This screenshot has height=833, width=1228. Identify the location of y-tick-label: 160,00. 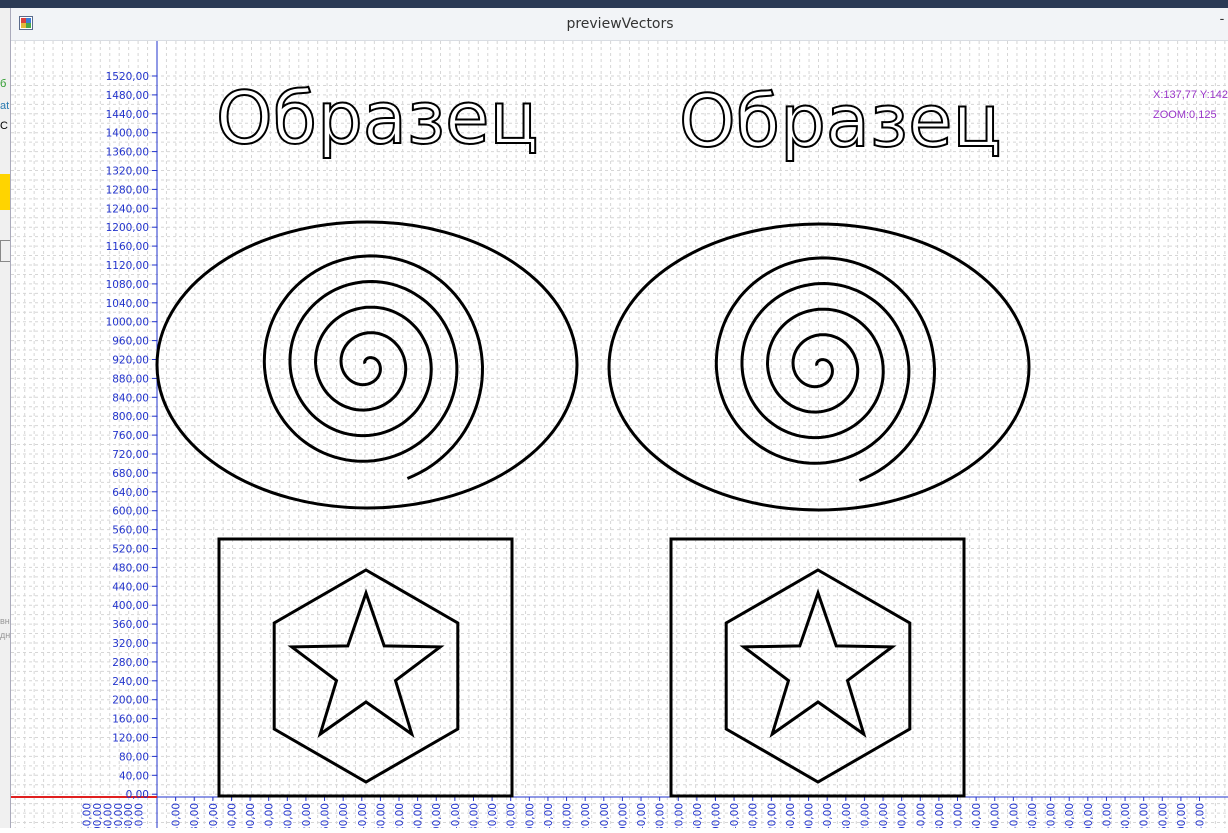
(130, 720).